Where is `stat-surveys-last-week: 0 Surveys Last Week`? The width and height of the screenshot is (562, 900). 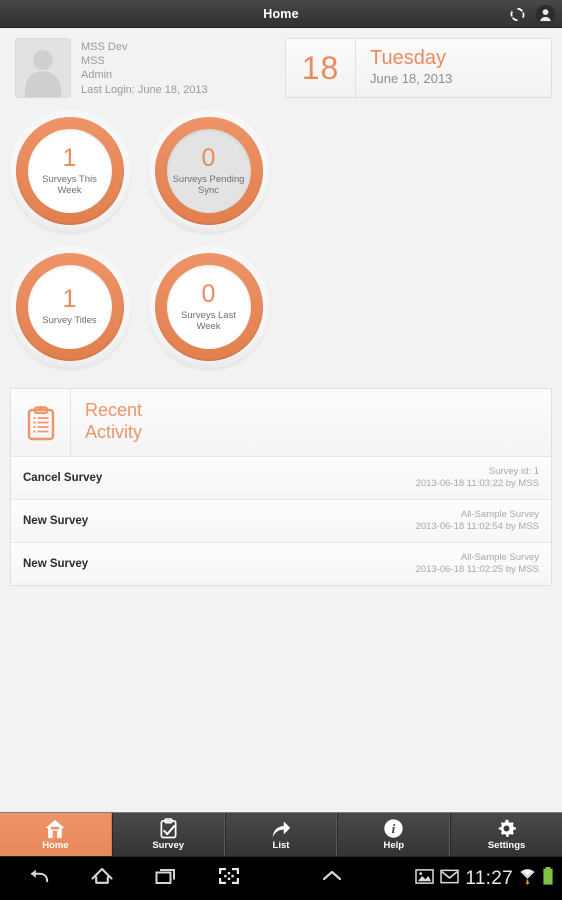 stat-surveys-last-week: 0 Surveys Last Week is located at coordinates (208, 307).